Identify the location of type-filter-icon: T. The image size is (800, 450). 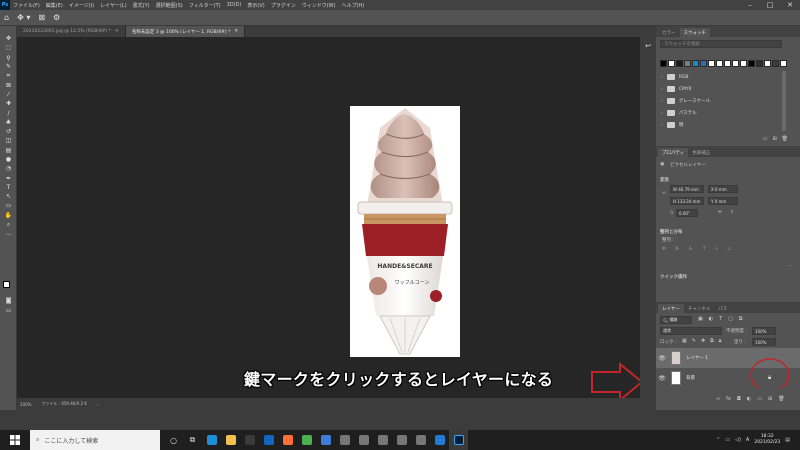
(720, 319).